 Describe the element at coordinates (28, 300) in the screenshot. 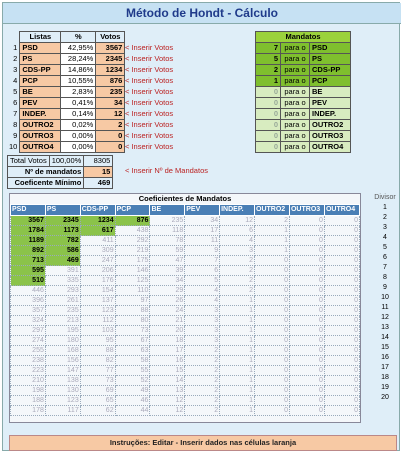

I see `coef-cell: 396` at that location.